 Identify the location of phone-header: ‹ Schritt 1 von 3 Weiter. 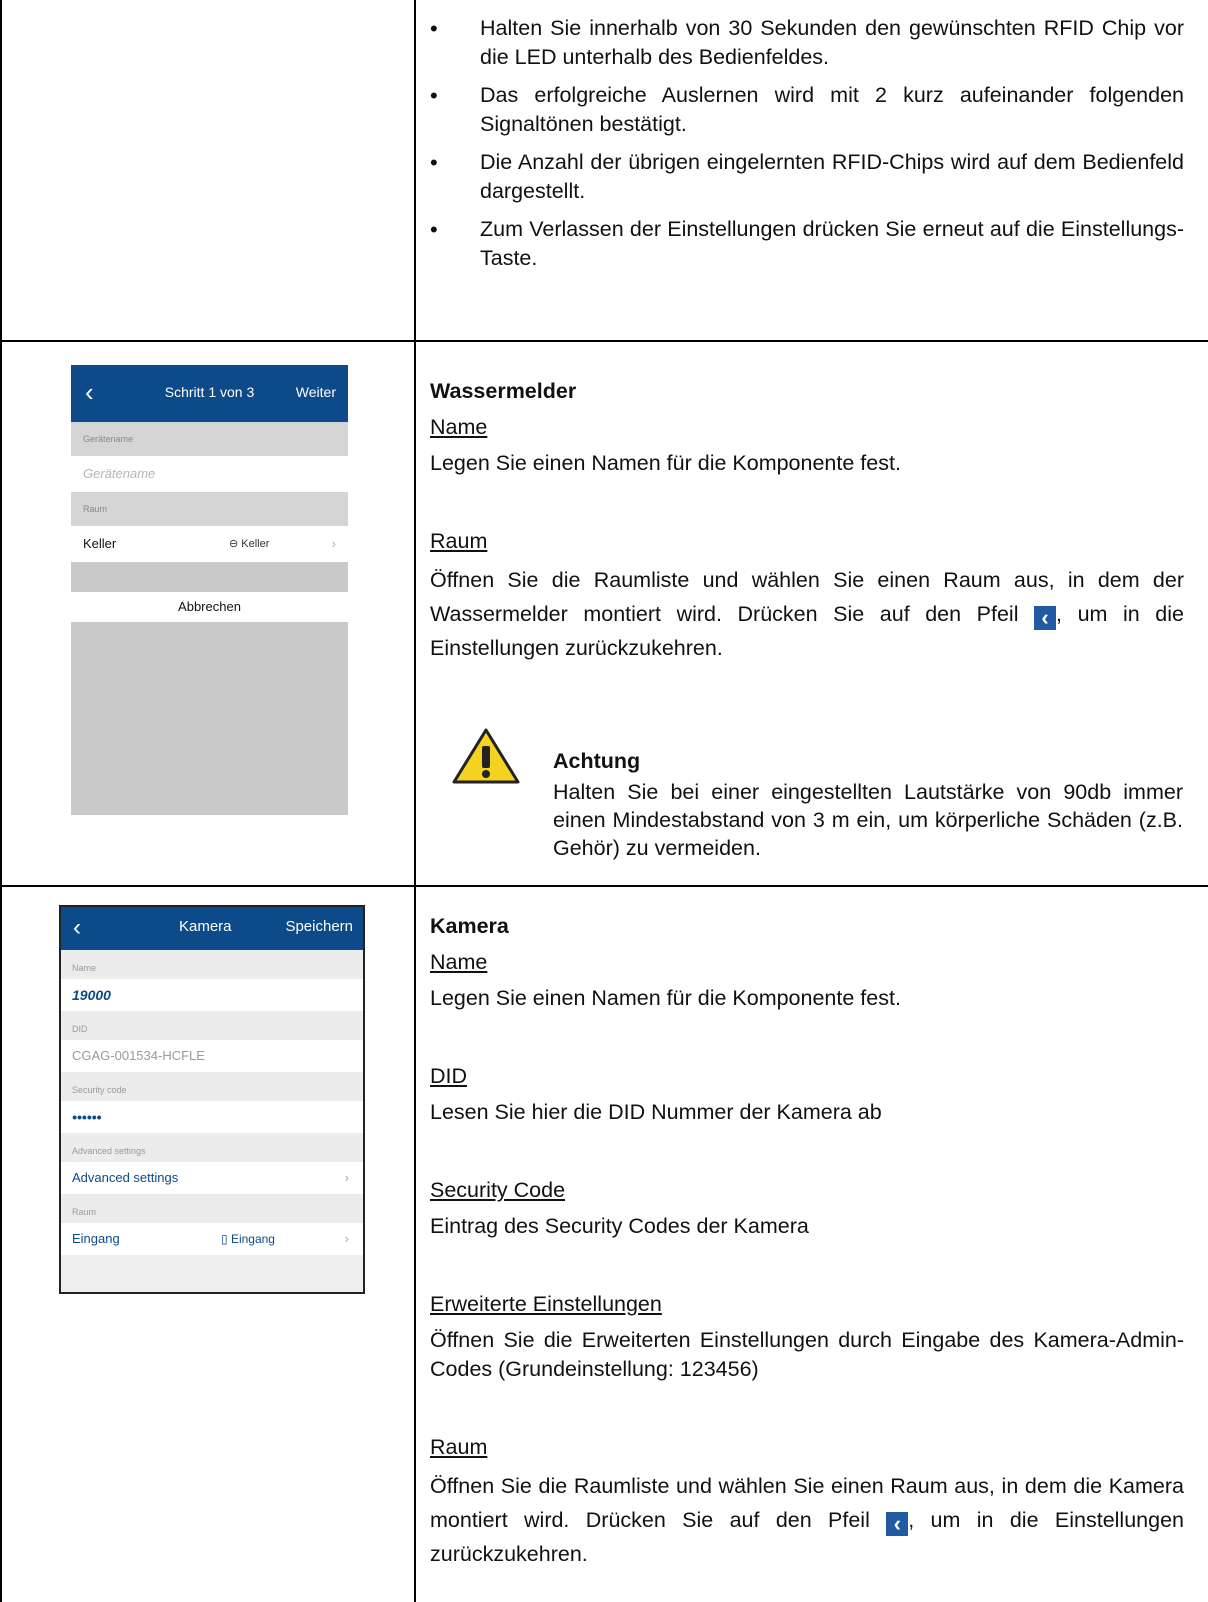
(209, 393).